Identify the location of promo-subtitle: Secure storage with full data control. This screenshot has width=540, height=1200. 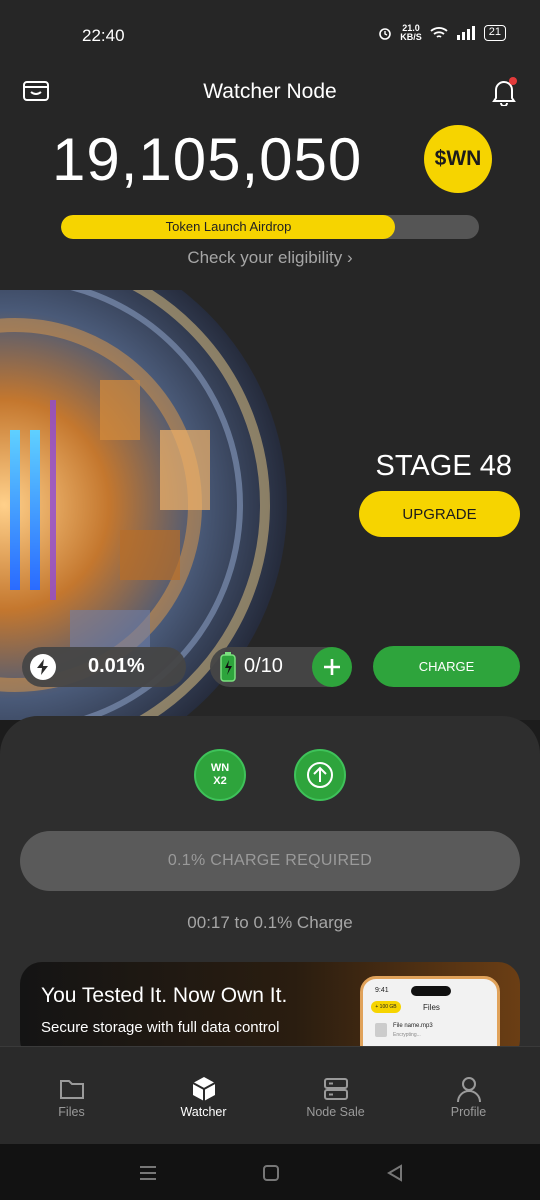
(160, 1027).